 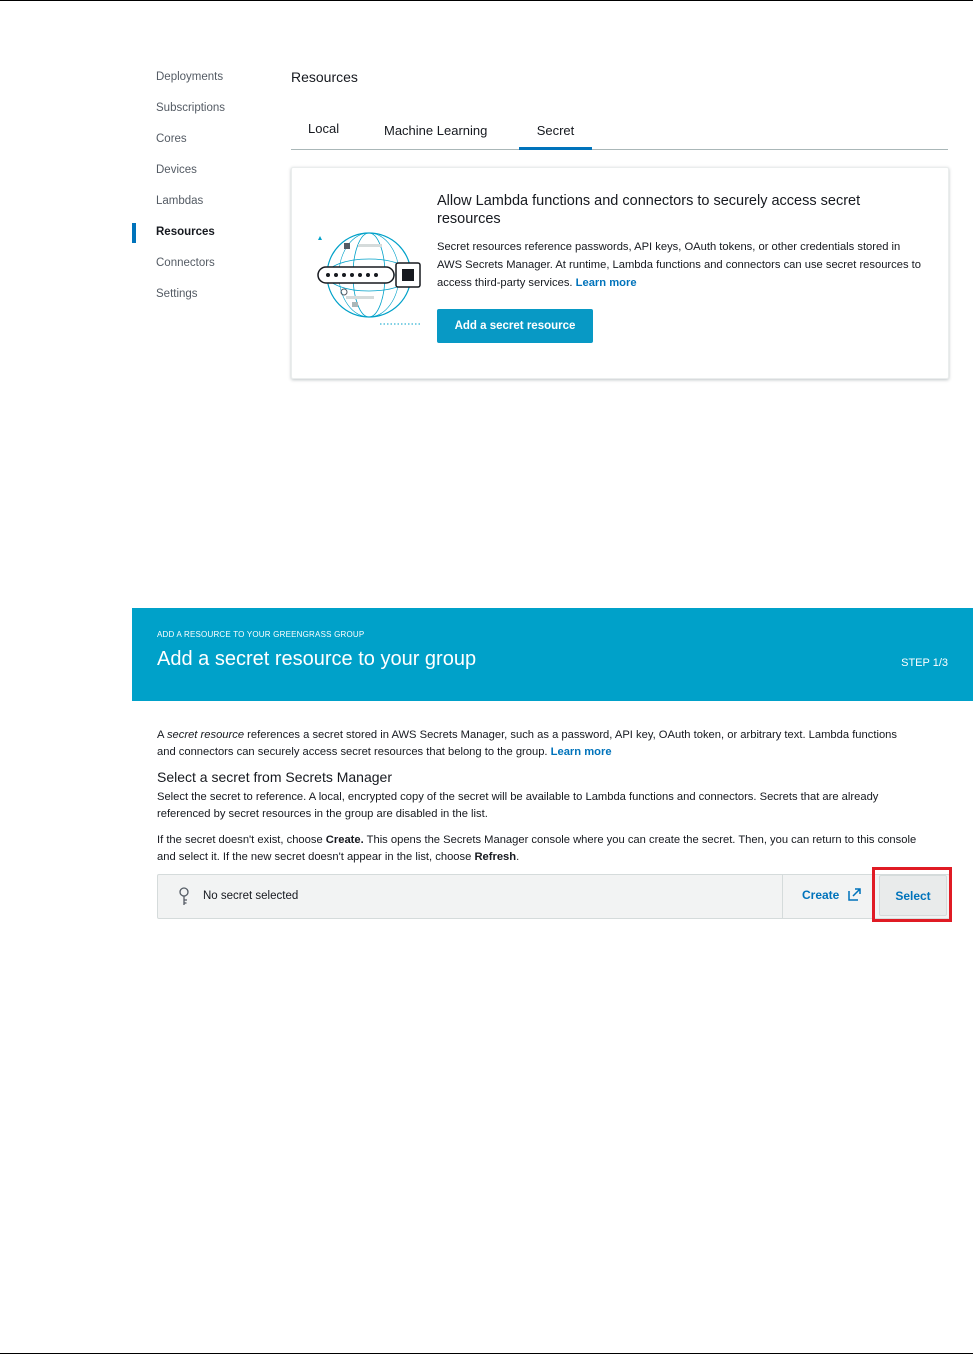 What do you see at coordinates (344, 840) in the screenshot?
I see `create-keyword: Create.` at bounding box center [344, 840].